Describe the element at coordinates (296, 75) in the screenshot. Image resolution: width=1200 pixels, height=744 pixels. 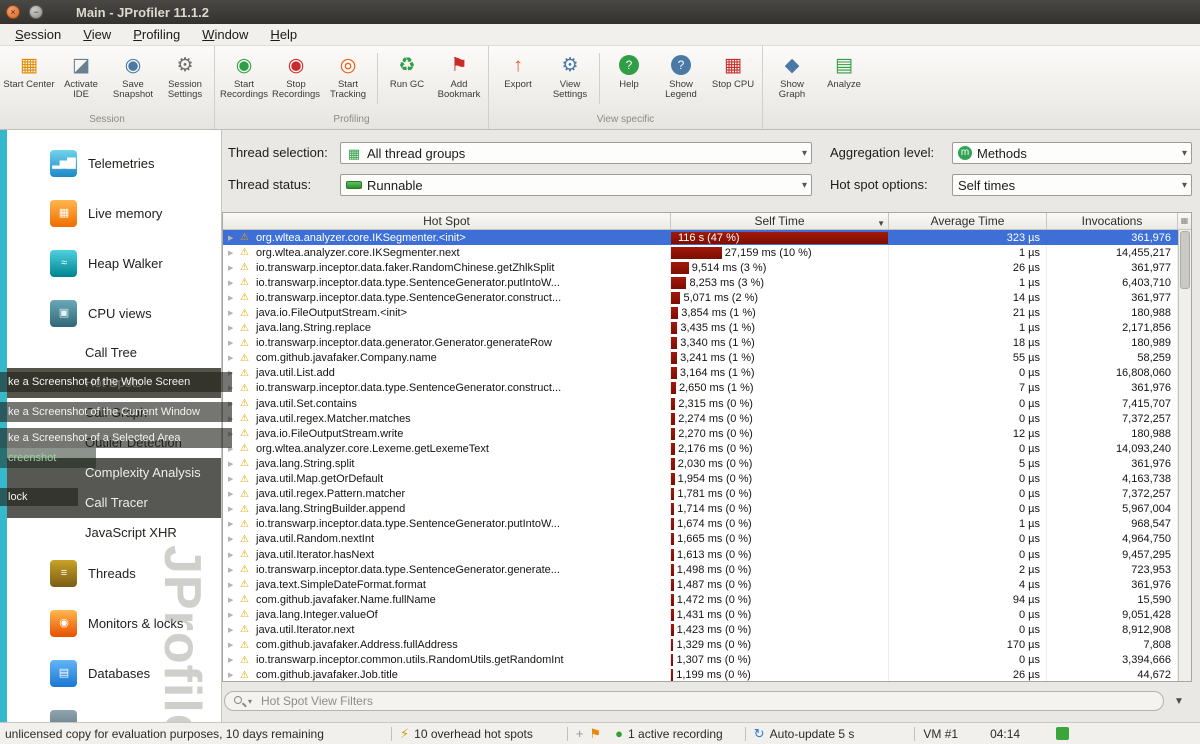
I see `stop-recordings-button: ◉ Stop Recordings` at that location.